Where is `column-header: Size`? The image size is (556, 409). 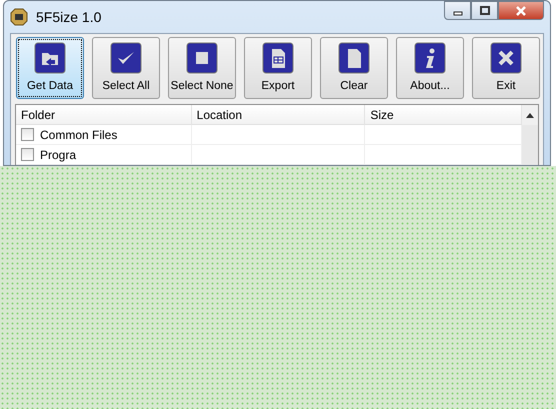
column-header: Size is located at coordinates (443, 115).